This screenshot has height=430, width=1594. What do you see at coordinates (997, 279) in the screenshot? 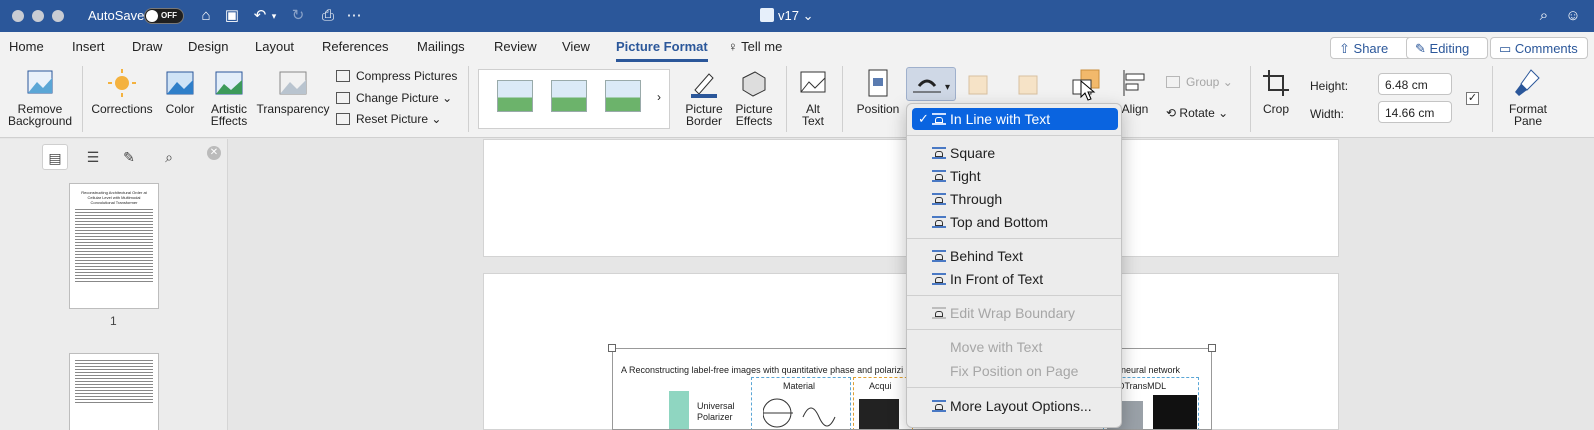
I see `menu-item-label: In Front of Text` at bounding box center [997, 279].